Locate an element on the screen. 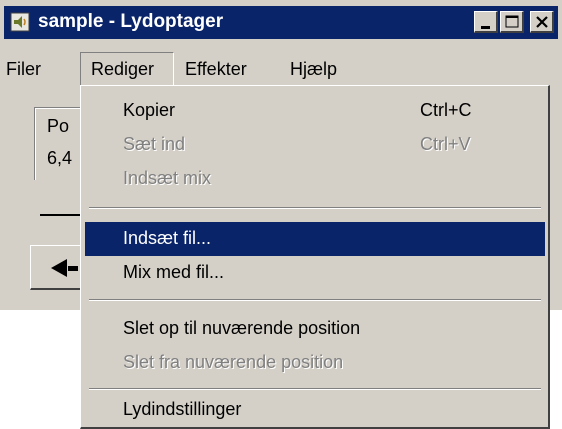 Image resolution: width=562 pixels, height=429 pixels. minimize-icon is located at coordinates (485, 27).